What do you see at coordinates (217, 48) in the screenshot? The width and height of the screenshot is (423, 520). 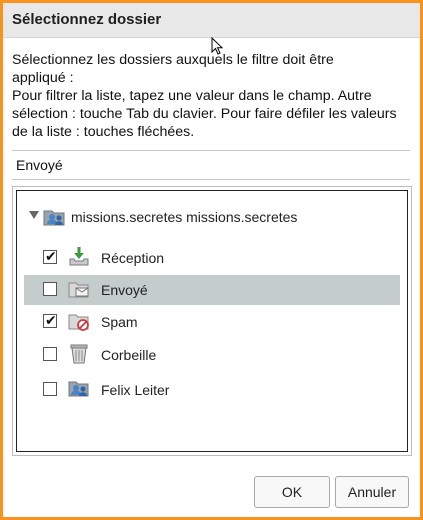 I see `mouse-cursor-icon` at bounding box center [217, 48].